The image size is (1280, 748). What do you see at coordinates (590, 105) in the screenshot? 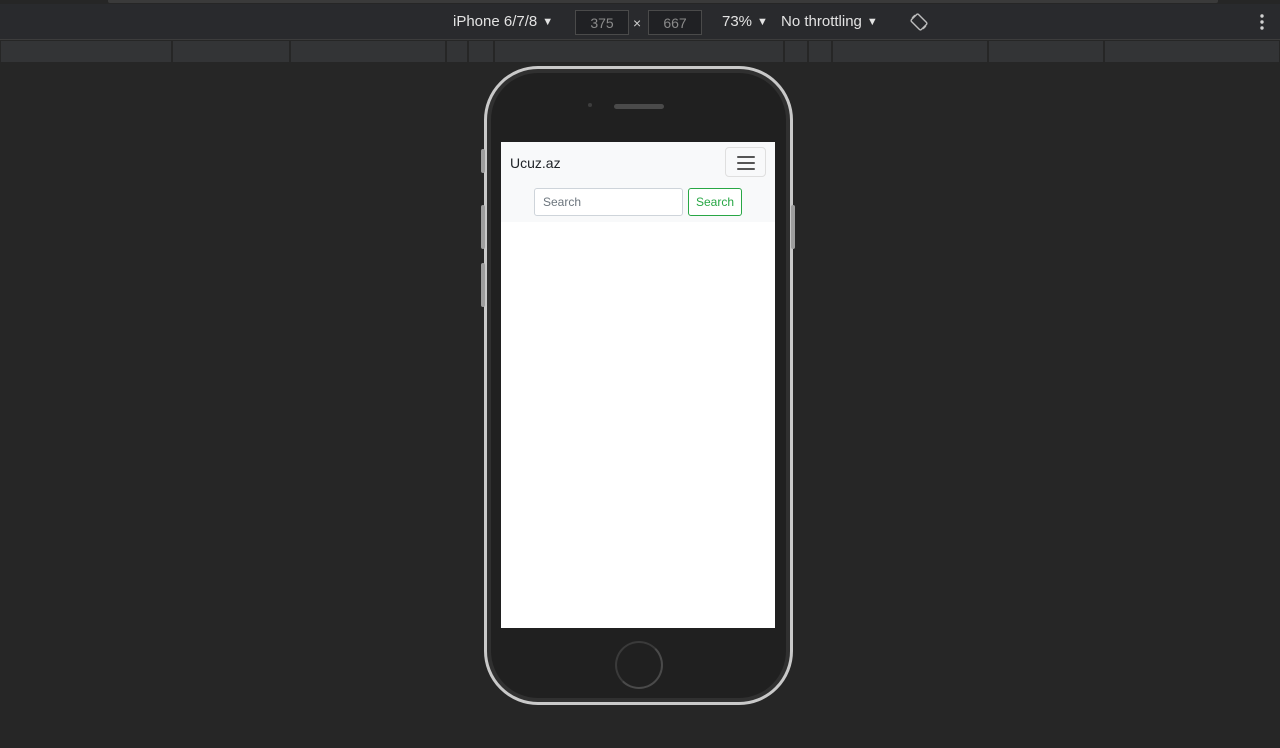
I see `front-camera` at bounding box center [590, 105].